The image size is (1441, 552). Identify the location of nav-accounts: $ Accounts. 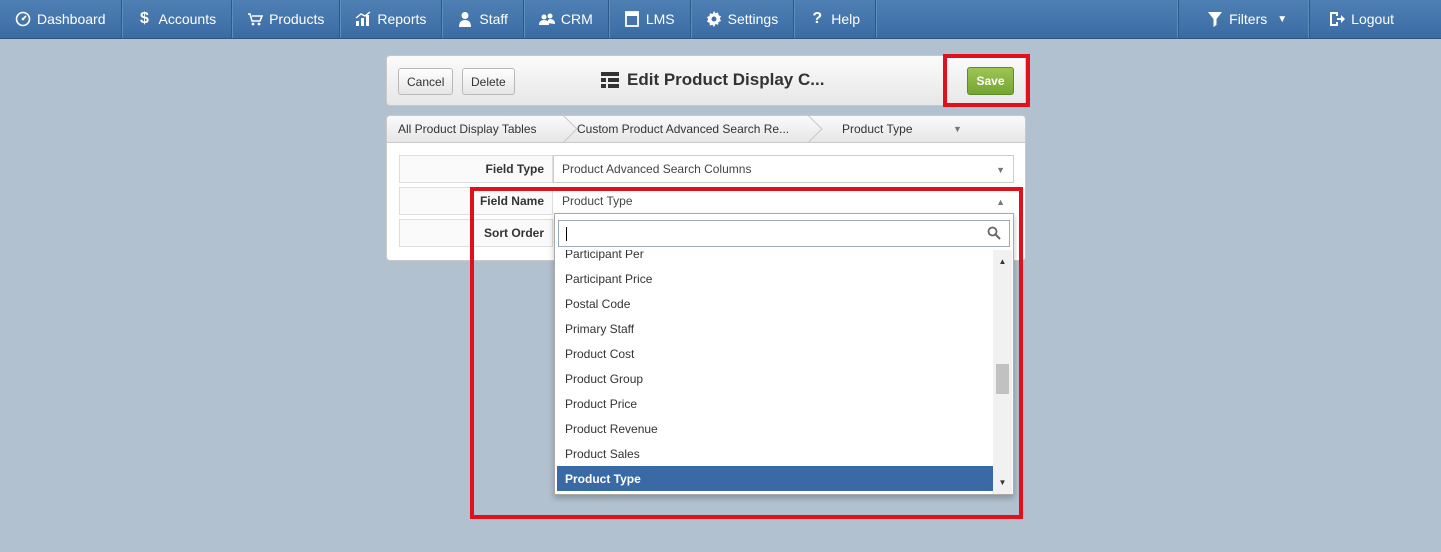
(177, 19).